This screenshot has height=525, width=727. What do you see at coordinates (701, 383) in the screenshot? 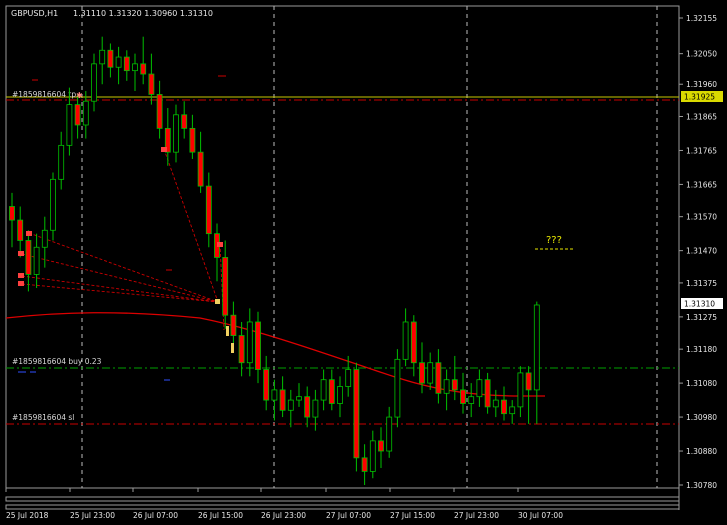
I see `price-label: 1.31080` at bounding box center [701, 383].